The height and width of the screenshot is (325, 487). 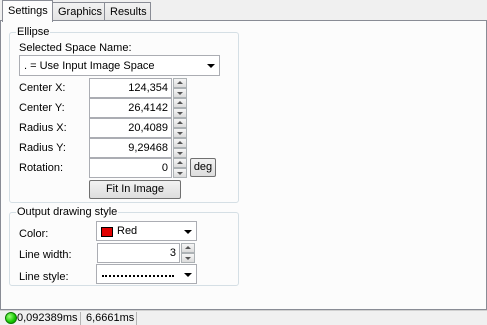 I want to click on rotation-spinner, so click(x=180, y=168).